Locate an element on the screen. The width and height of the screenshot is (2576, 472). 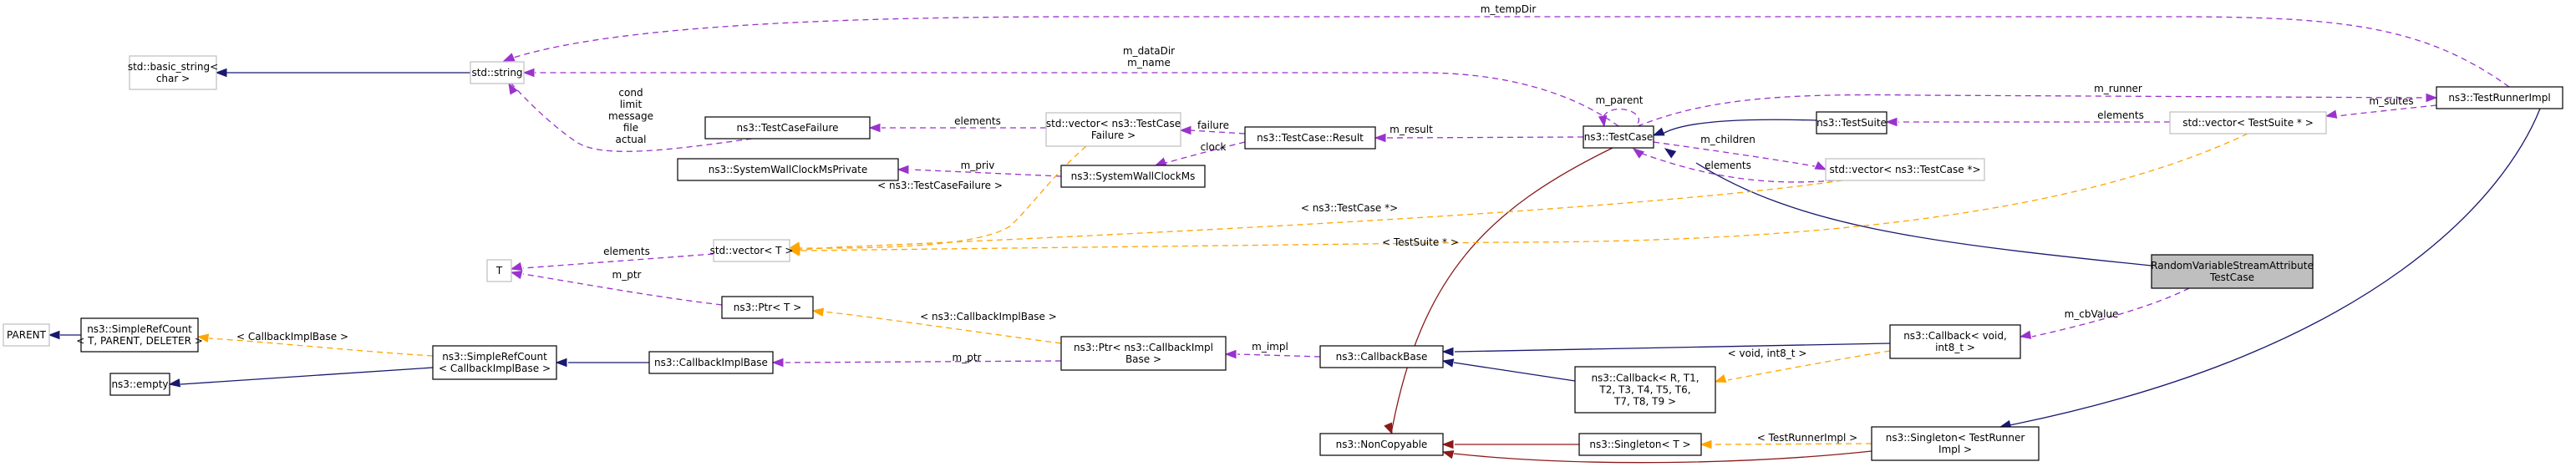
node-label: ns3::SimpleRefCount is located at coordinates (139, 329).